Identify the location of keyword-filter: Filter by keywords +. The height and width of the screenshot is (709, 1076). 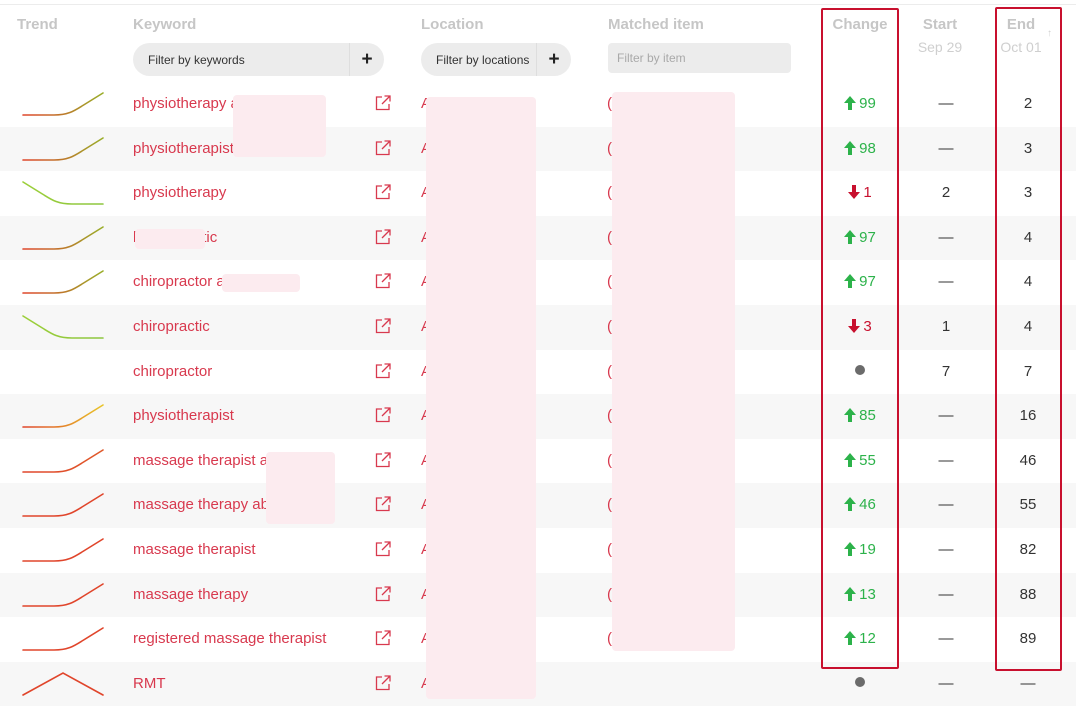
(258, 59).